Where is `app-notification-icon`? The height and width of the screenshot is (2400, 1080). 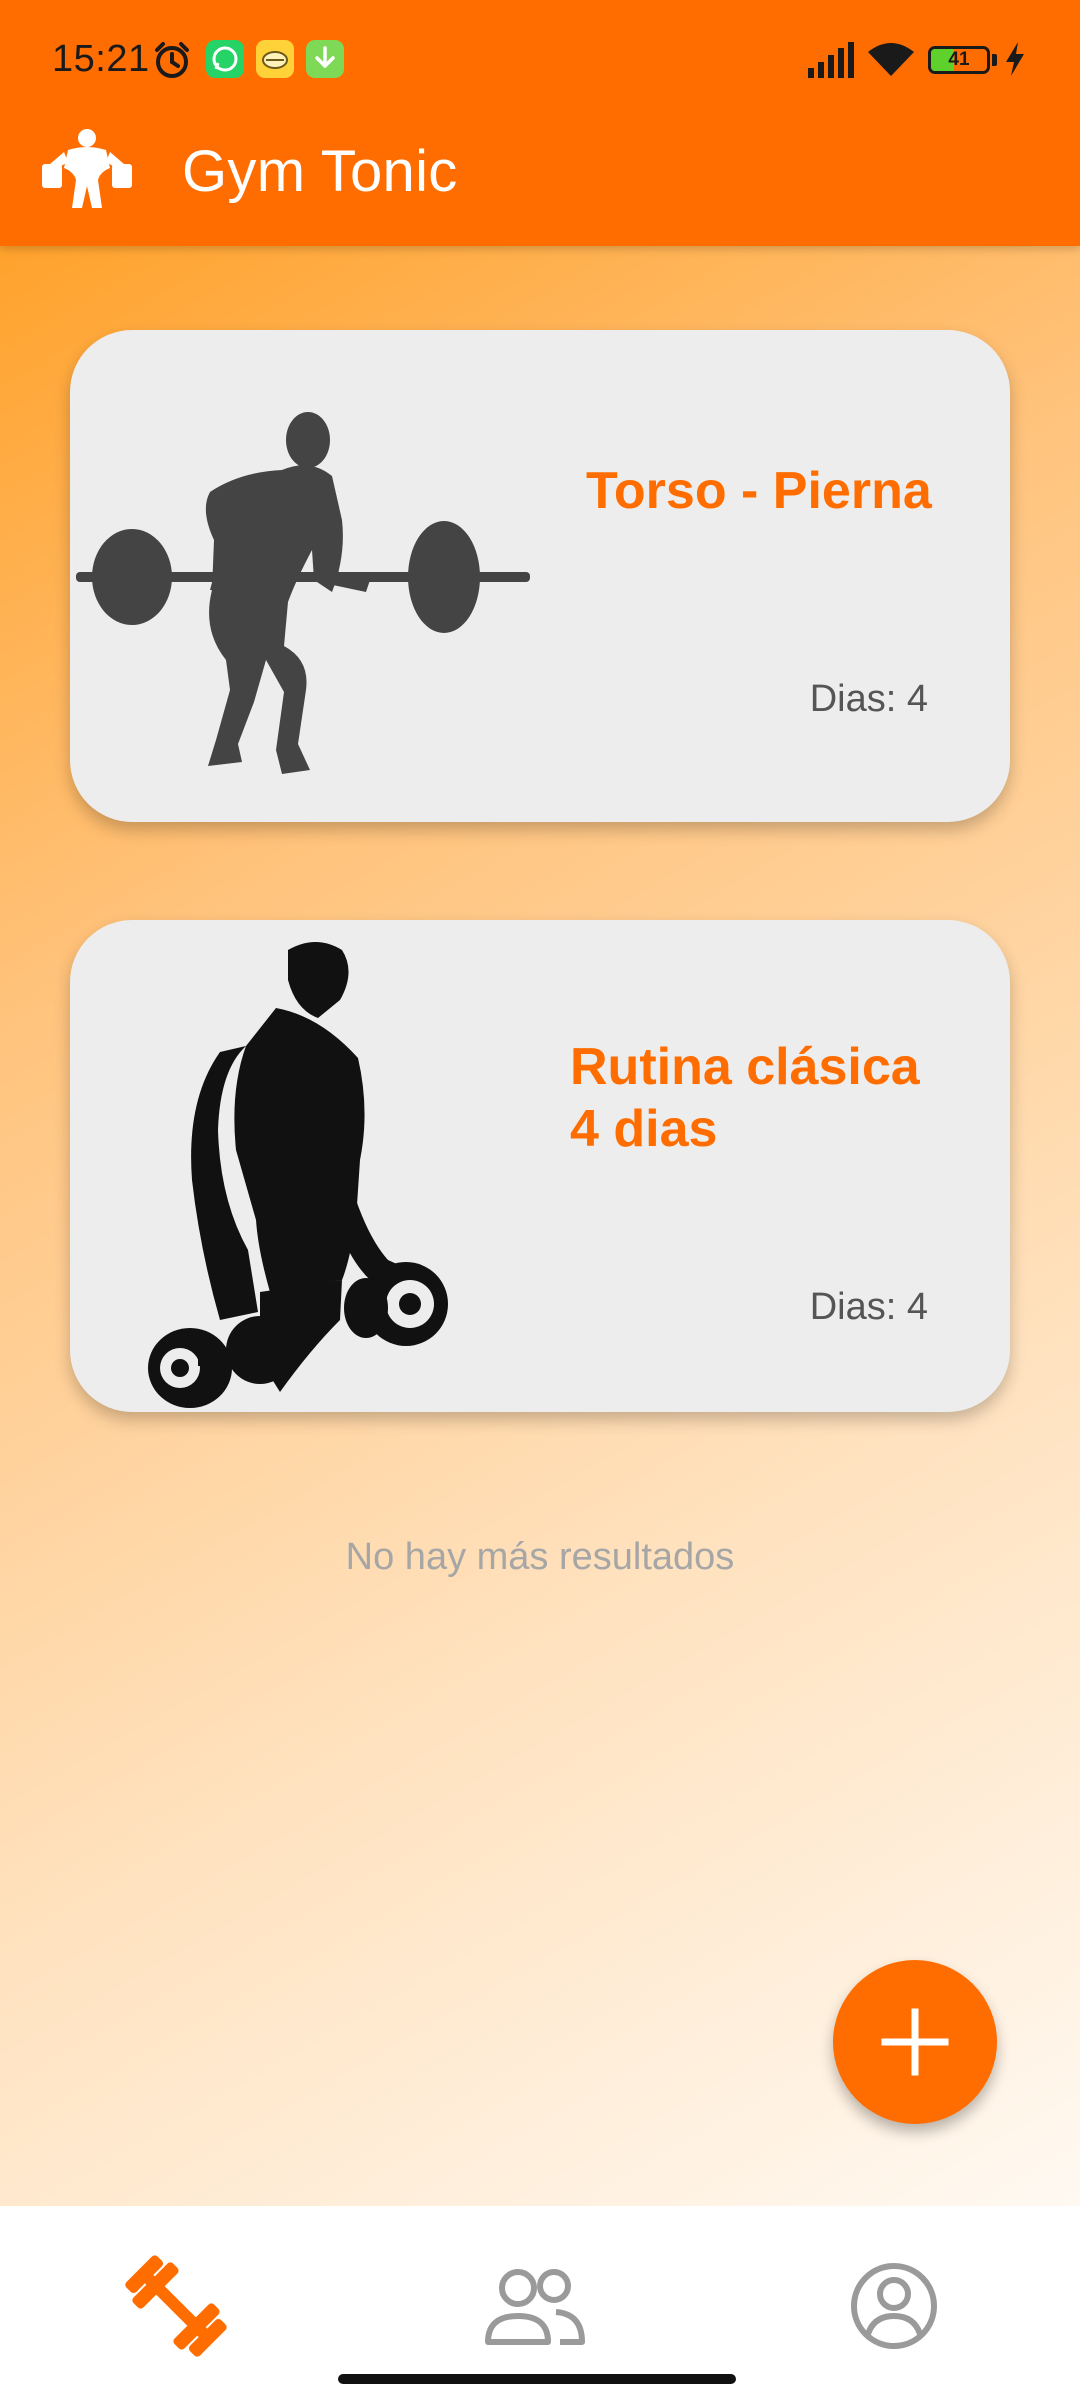
app-notification-icon is located at coordinates (275, 59).